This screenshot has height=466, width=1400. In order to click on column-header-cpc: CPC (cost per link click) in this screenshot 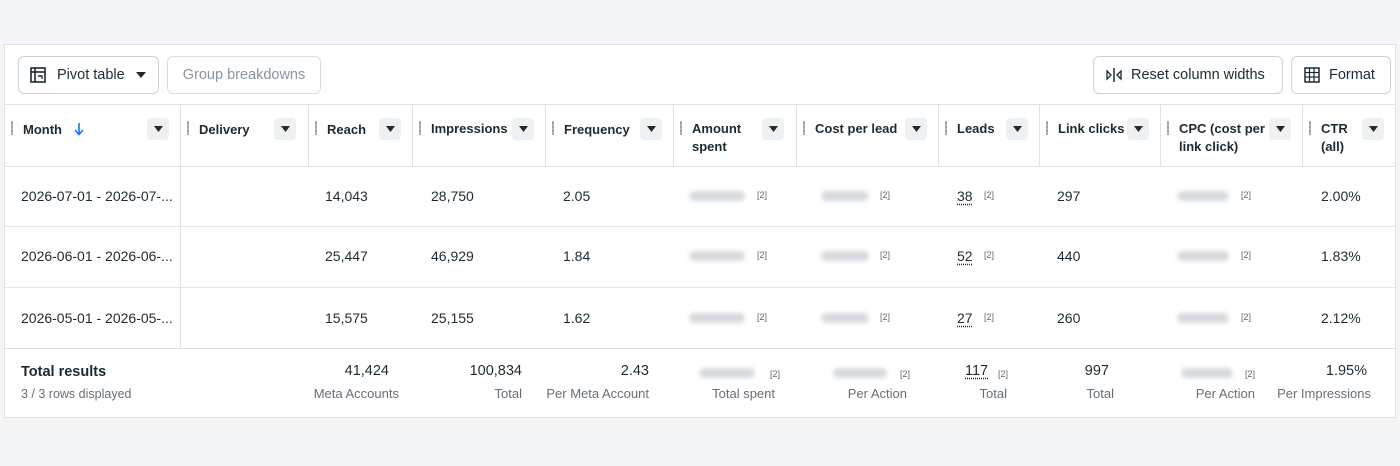, I will do `click(1231, 136)`.